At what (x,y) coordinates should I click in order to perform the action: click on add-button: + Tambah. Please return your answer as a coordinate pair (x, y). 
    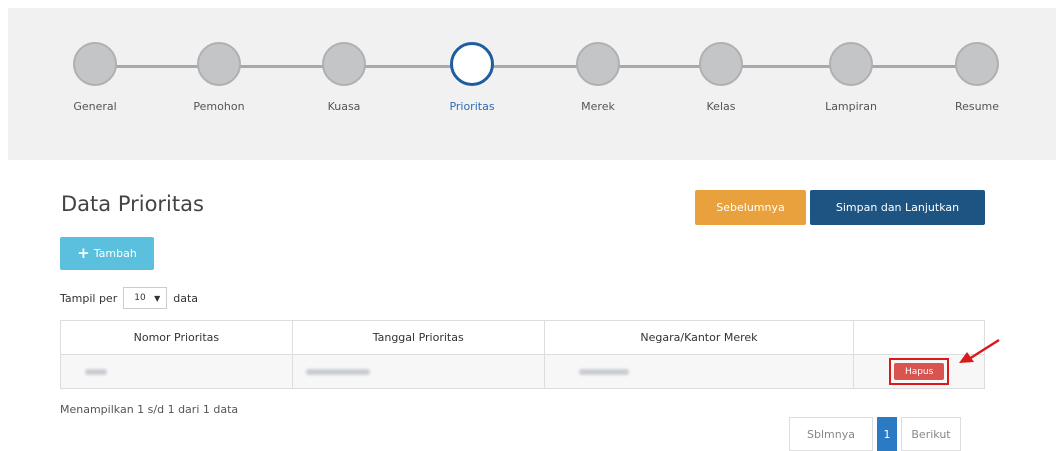
    Looking at the image, I should click on (107, 253).